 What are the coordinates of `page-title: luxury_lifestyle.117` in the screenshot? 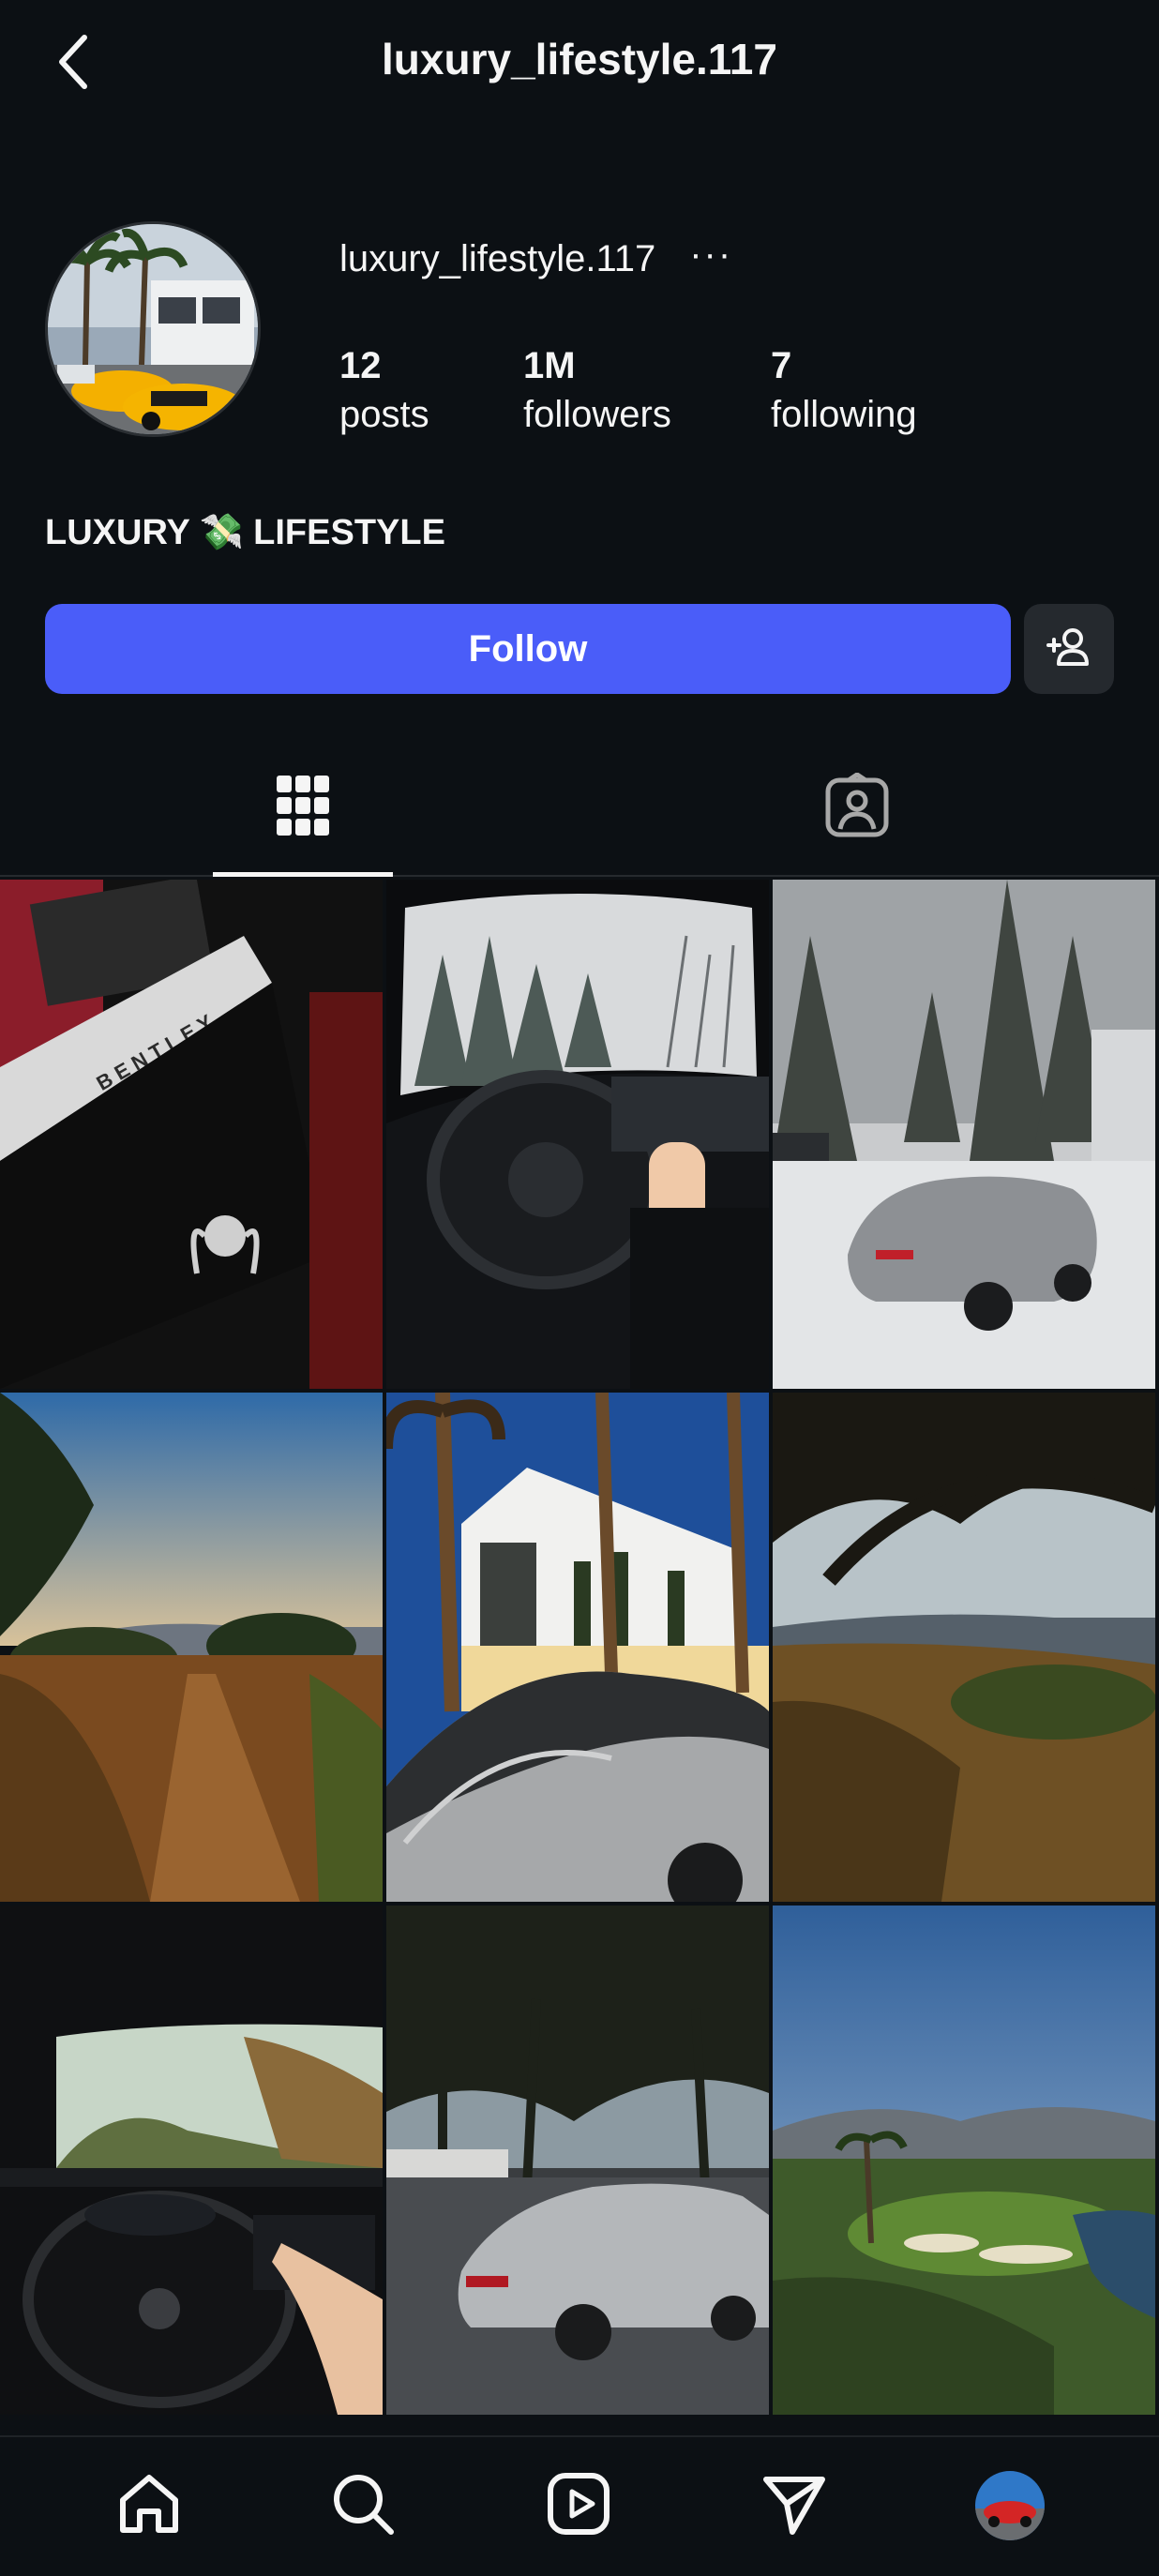 It's located at (579, 59).